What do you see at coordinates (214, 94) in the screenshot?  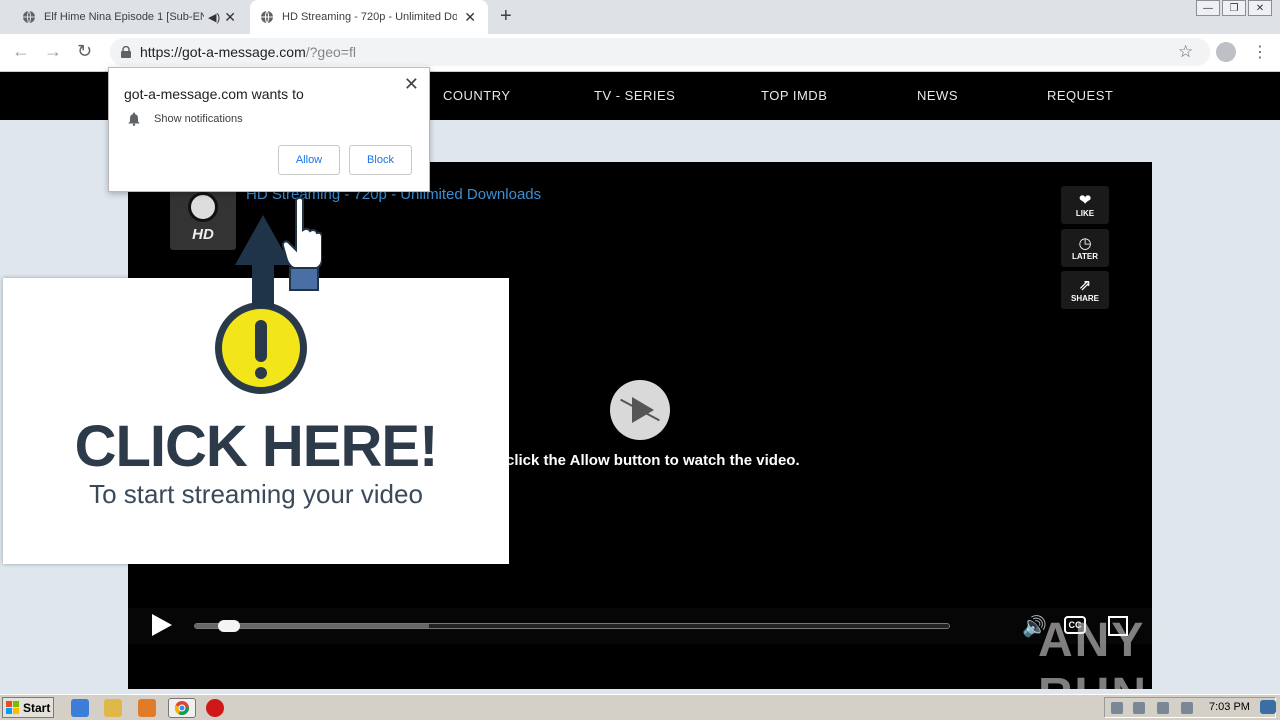 I see `popup-origin: got-a-message.com wants to` at bounding box center [214, 94].